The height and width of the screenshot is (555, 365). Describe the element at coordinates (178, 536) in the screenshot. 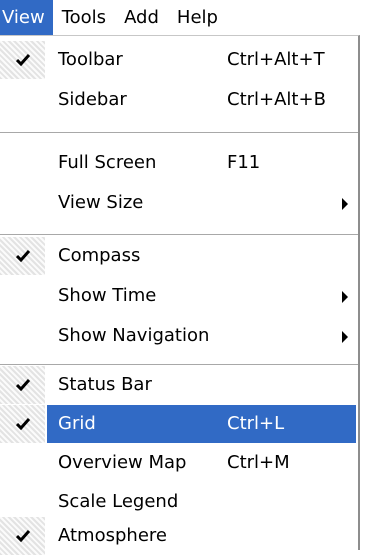

I see `menu-item-atmosphere: Atmosphere` at that location.